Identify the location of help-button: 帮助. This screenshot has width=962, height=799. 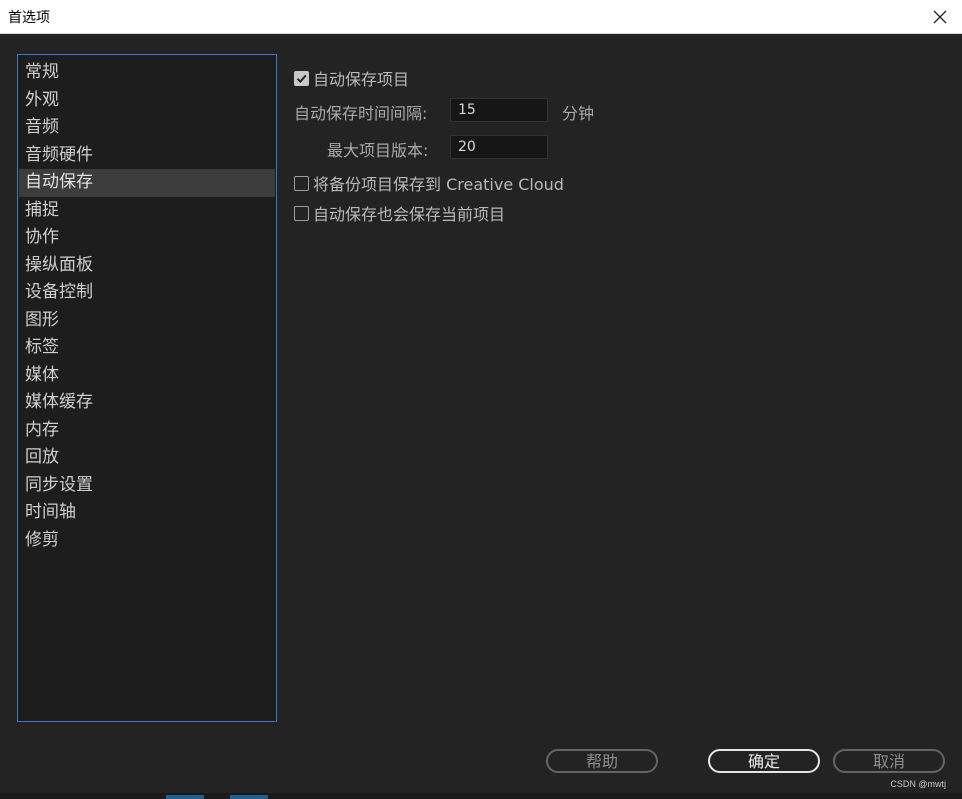
(602, 761).